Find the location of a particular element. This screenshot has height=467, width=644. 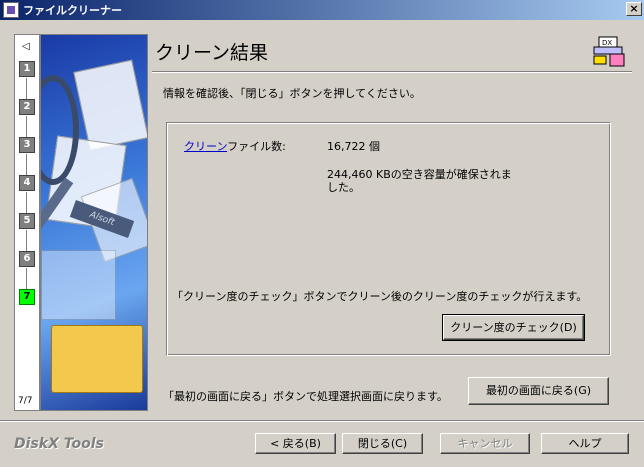

page-title: クリーン結果 is located at coordinates (212, 53).